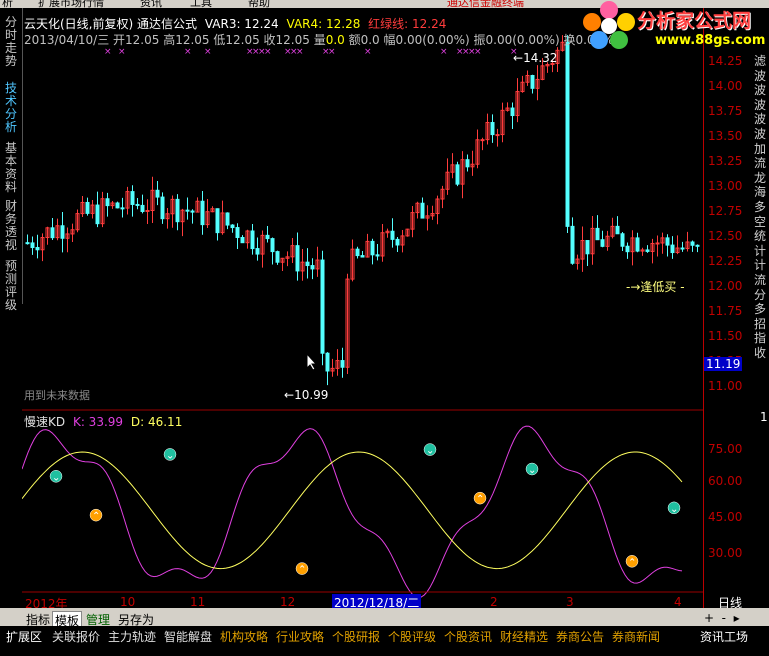 The image size is (769, 656). I want to click on bottom-item: 个股资讯, so click(468, 636).